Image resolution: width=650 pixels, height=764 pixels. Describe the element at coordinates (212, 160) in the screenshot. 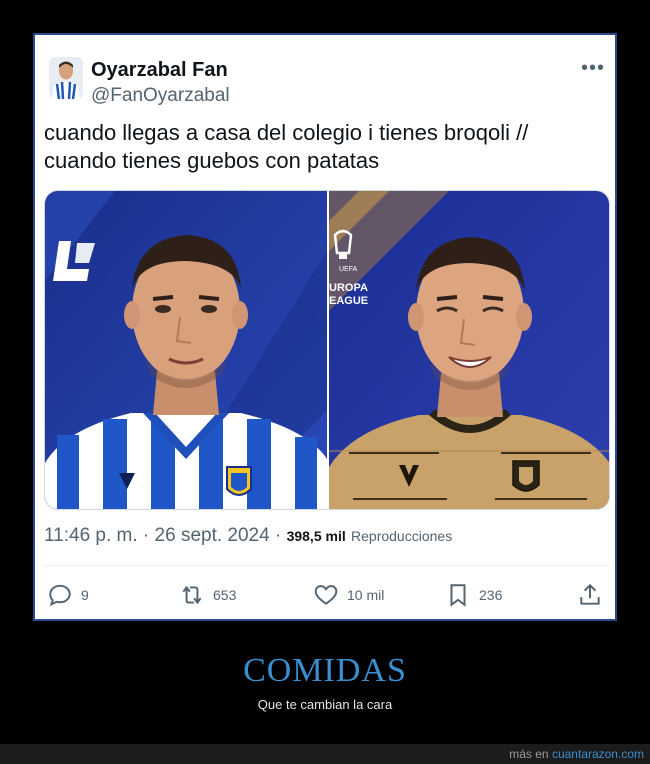

I see `tweet-text-line: cuando tienes guebos con patatas` at that location.